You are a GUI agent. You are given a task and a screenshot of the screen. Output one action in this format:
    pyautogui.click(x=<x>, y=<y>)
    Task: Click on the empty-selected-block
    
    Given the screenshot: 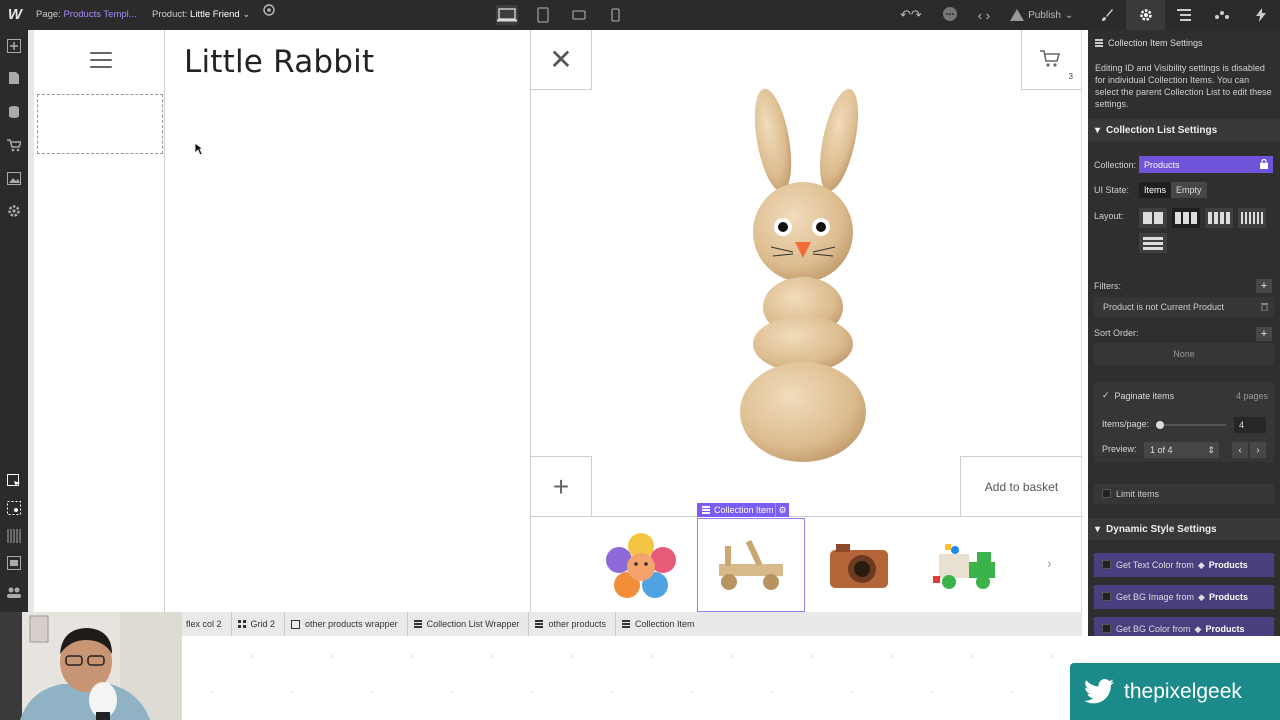 What is the action you would take?
    pyautogui.click(x=100, y=124)
    